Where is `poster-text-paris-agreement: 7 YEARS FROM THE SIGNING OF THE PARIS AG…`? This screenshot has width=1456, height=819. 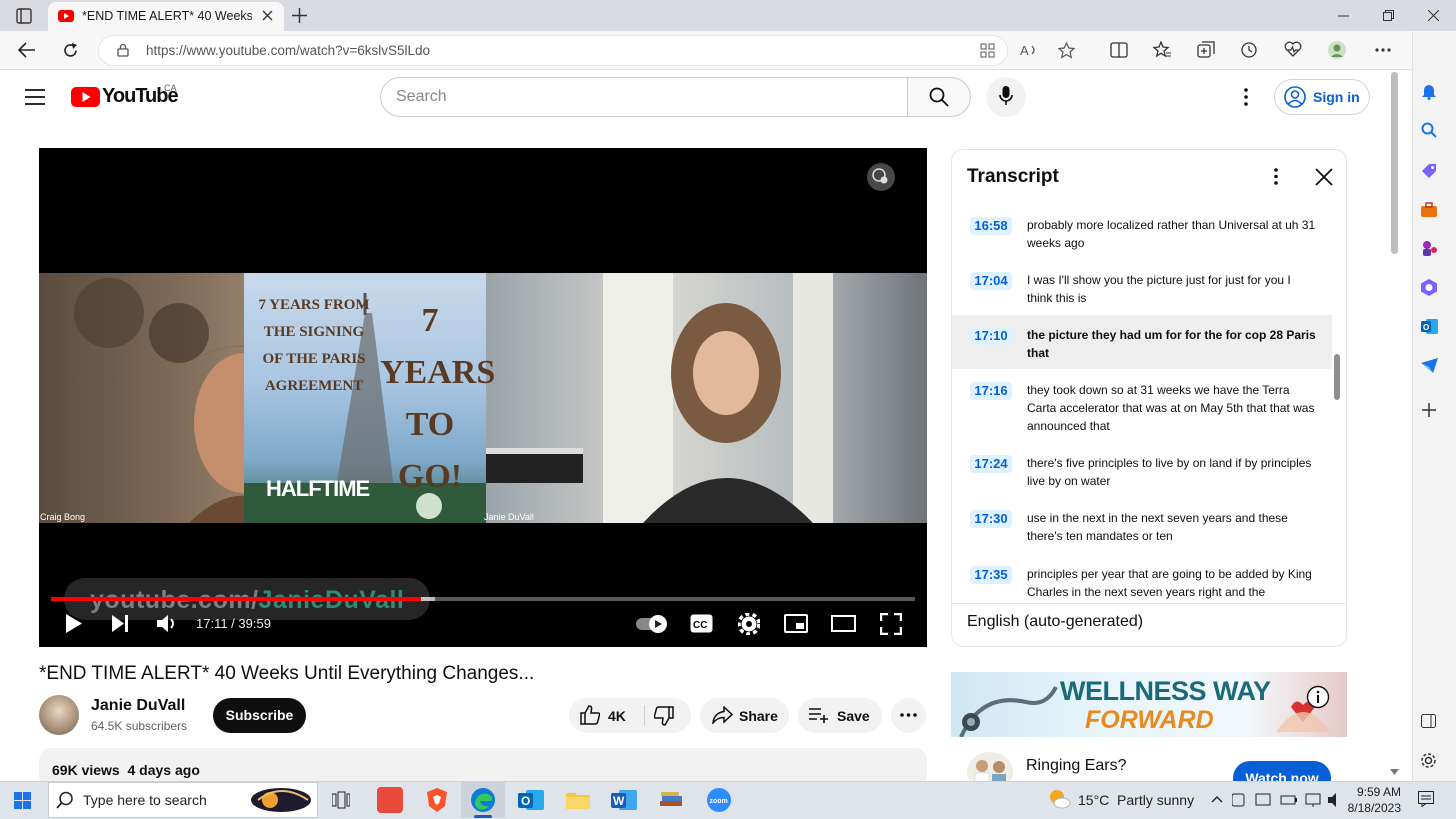
poster-text-paris-agreement: 7 YEARS FROM THE SIGNING OF THE PARIS AG… is located at coordinates (314, 345).